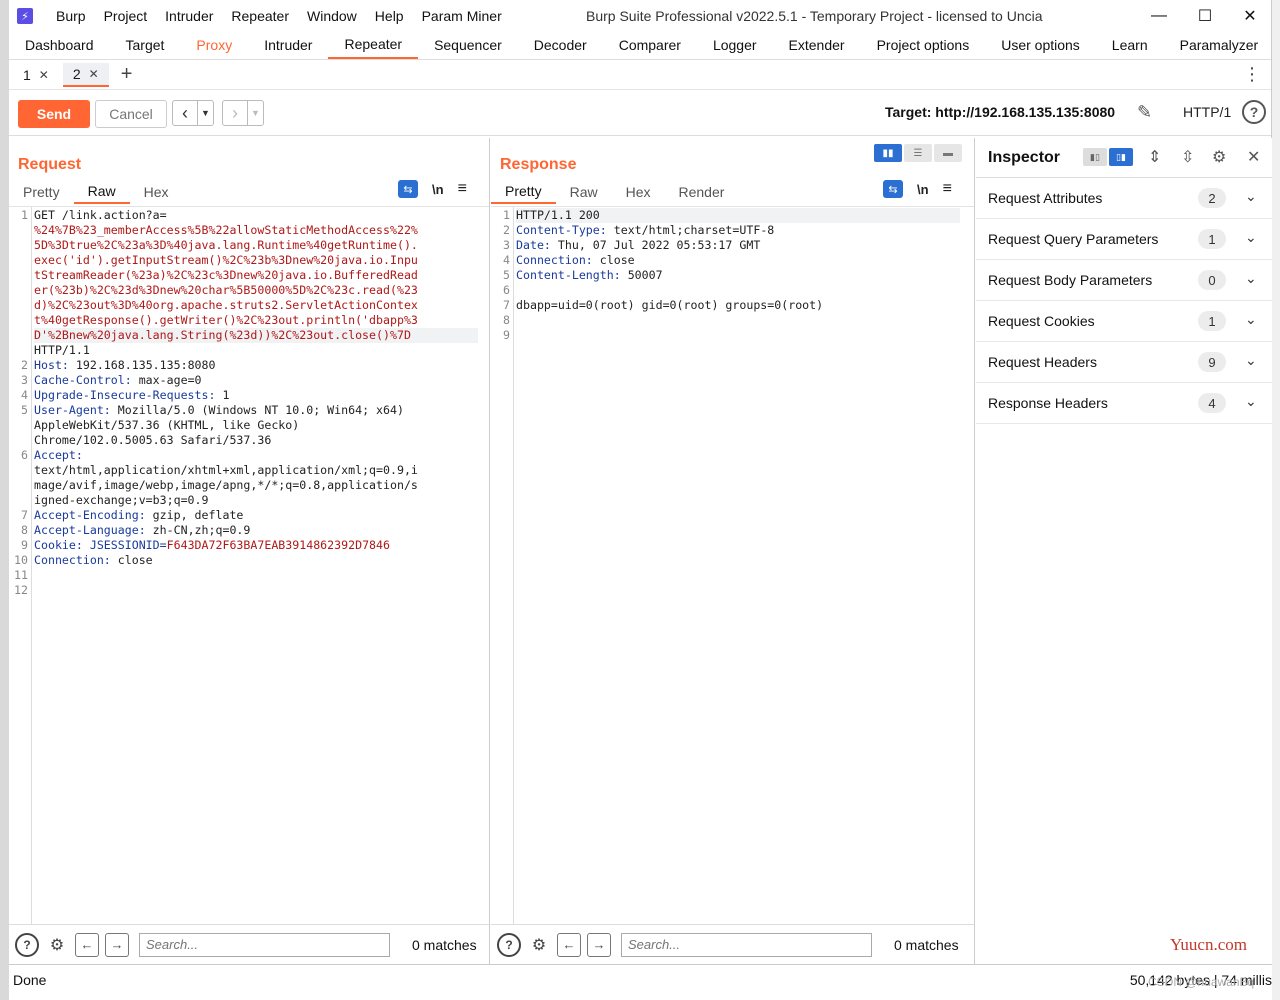 This screenshot has width=1280, height=1000. What do you see at coordinates (1219, 45) in the screenshot?
I see `tab-paramalyzer: Paramalyzer` at bounding box center [1219, 45].